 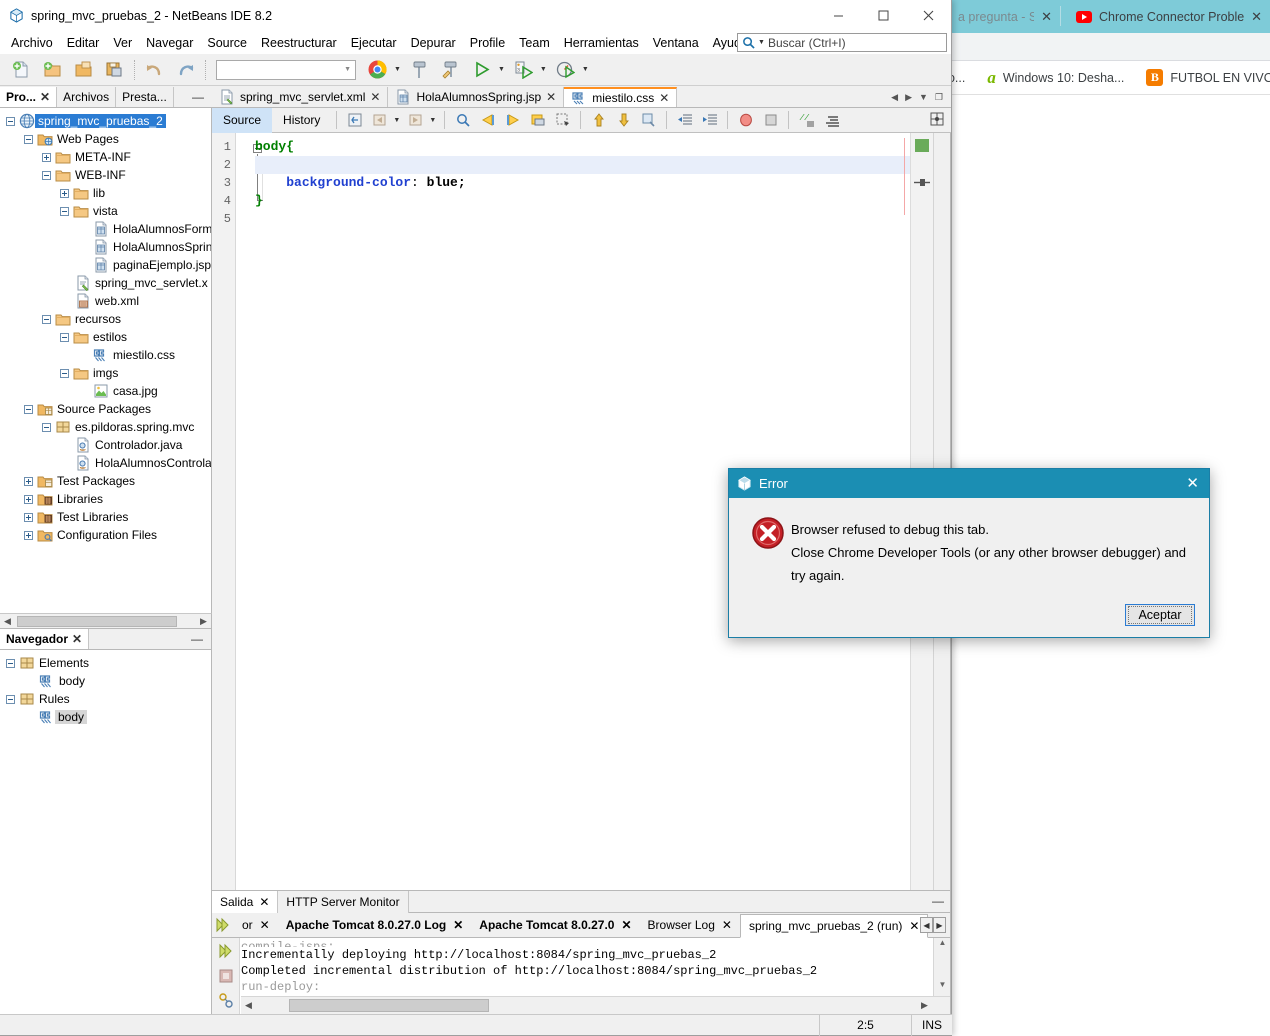 What do you see at coordinates (105, 832) in the screenshot?
I see `navigator-tree: Elements body Rules body` at bounding box center [105, 832].